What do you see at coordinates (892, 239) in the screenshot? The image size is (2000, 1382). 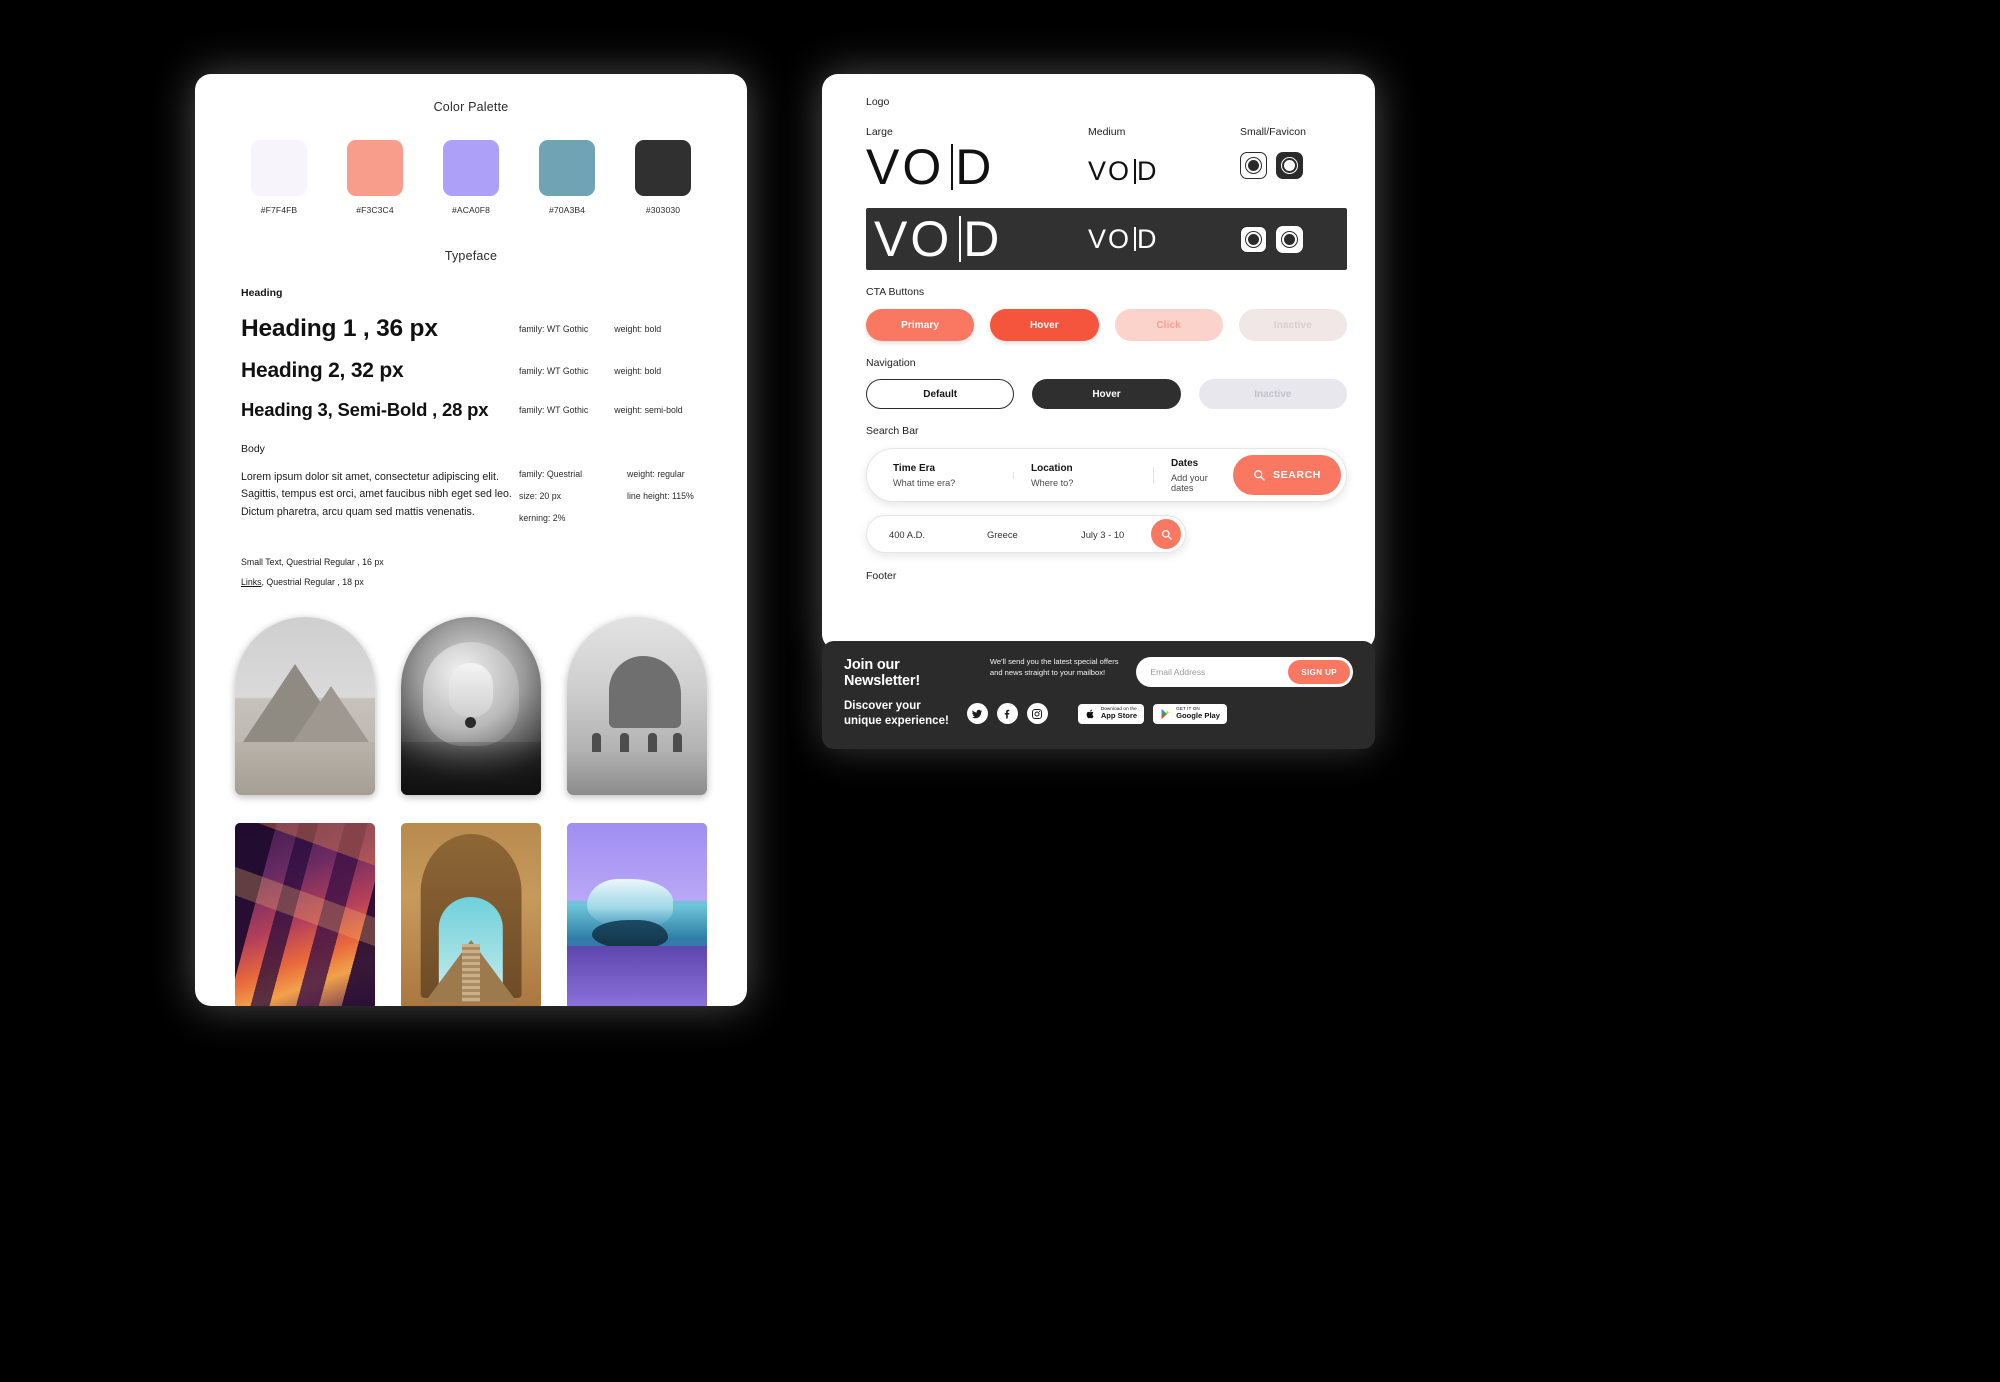 I see `logo-letter-v: V` at bounding box center [892, 239].